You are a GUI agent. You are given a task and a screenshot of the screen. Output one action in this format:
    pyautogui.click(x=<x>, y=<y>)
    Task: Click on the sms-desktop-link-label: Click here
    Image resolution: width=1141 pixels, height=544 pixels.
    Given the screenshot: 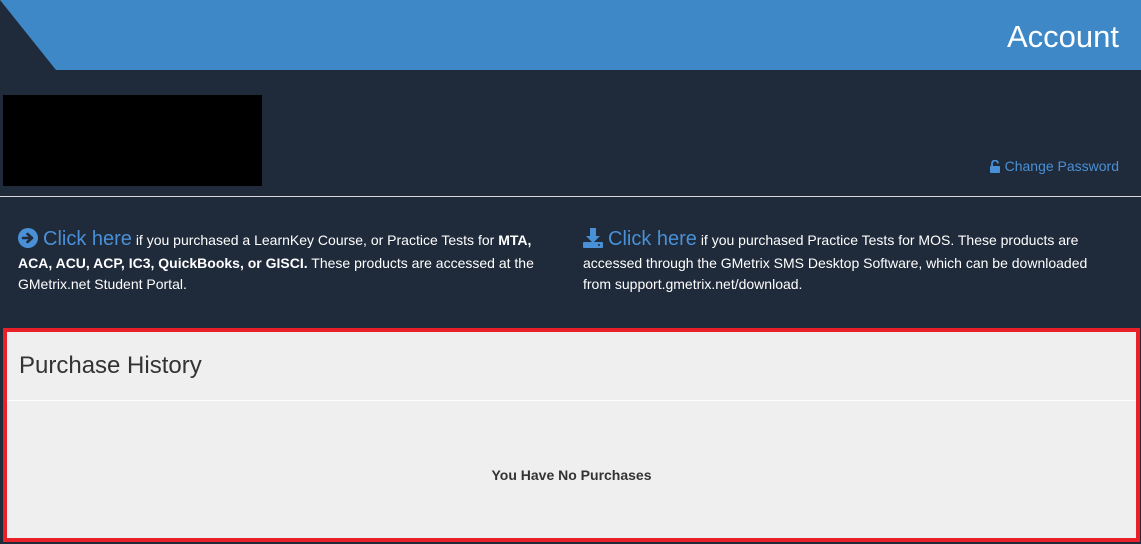 What is the action you would take?
    pyautogui.click(x=652, y=239)
    